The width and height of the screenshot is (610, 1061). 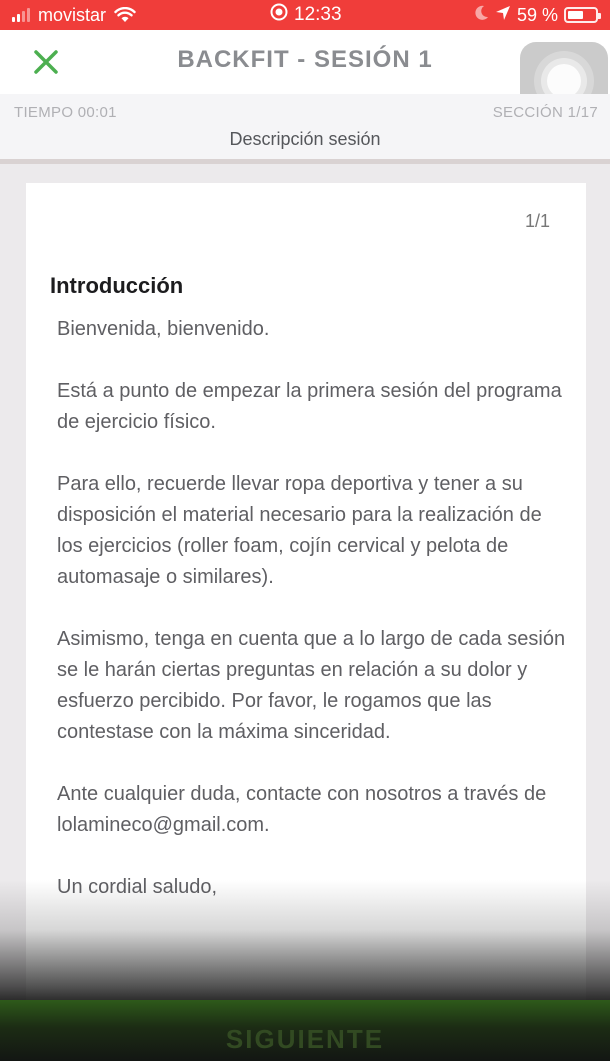 What do you see at coordinates (65, 112) in the screenshot?
I see `elapsed-time: TIEMPO 00:01` at bounding box center [65, 112].